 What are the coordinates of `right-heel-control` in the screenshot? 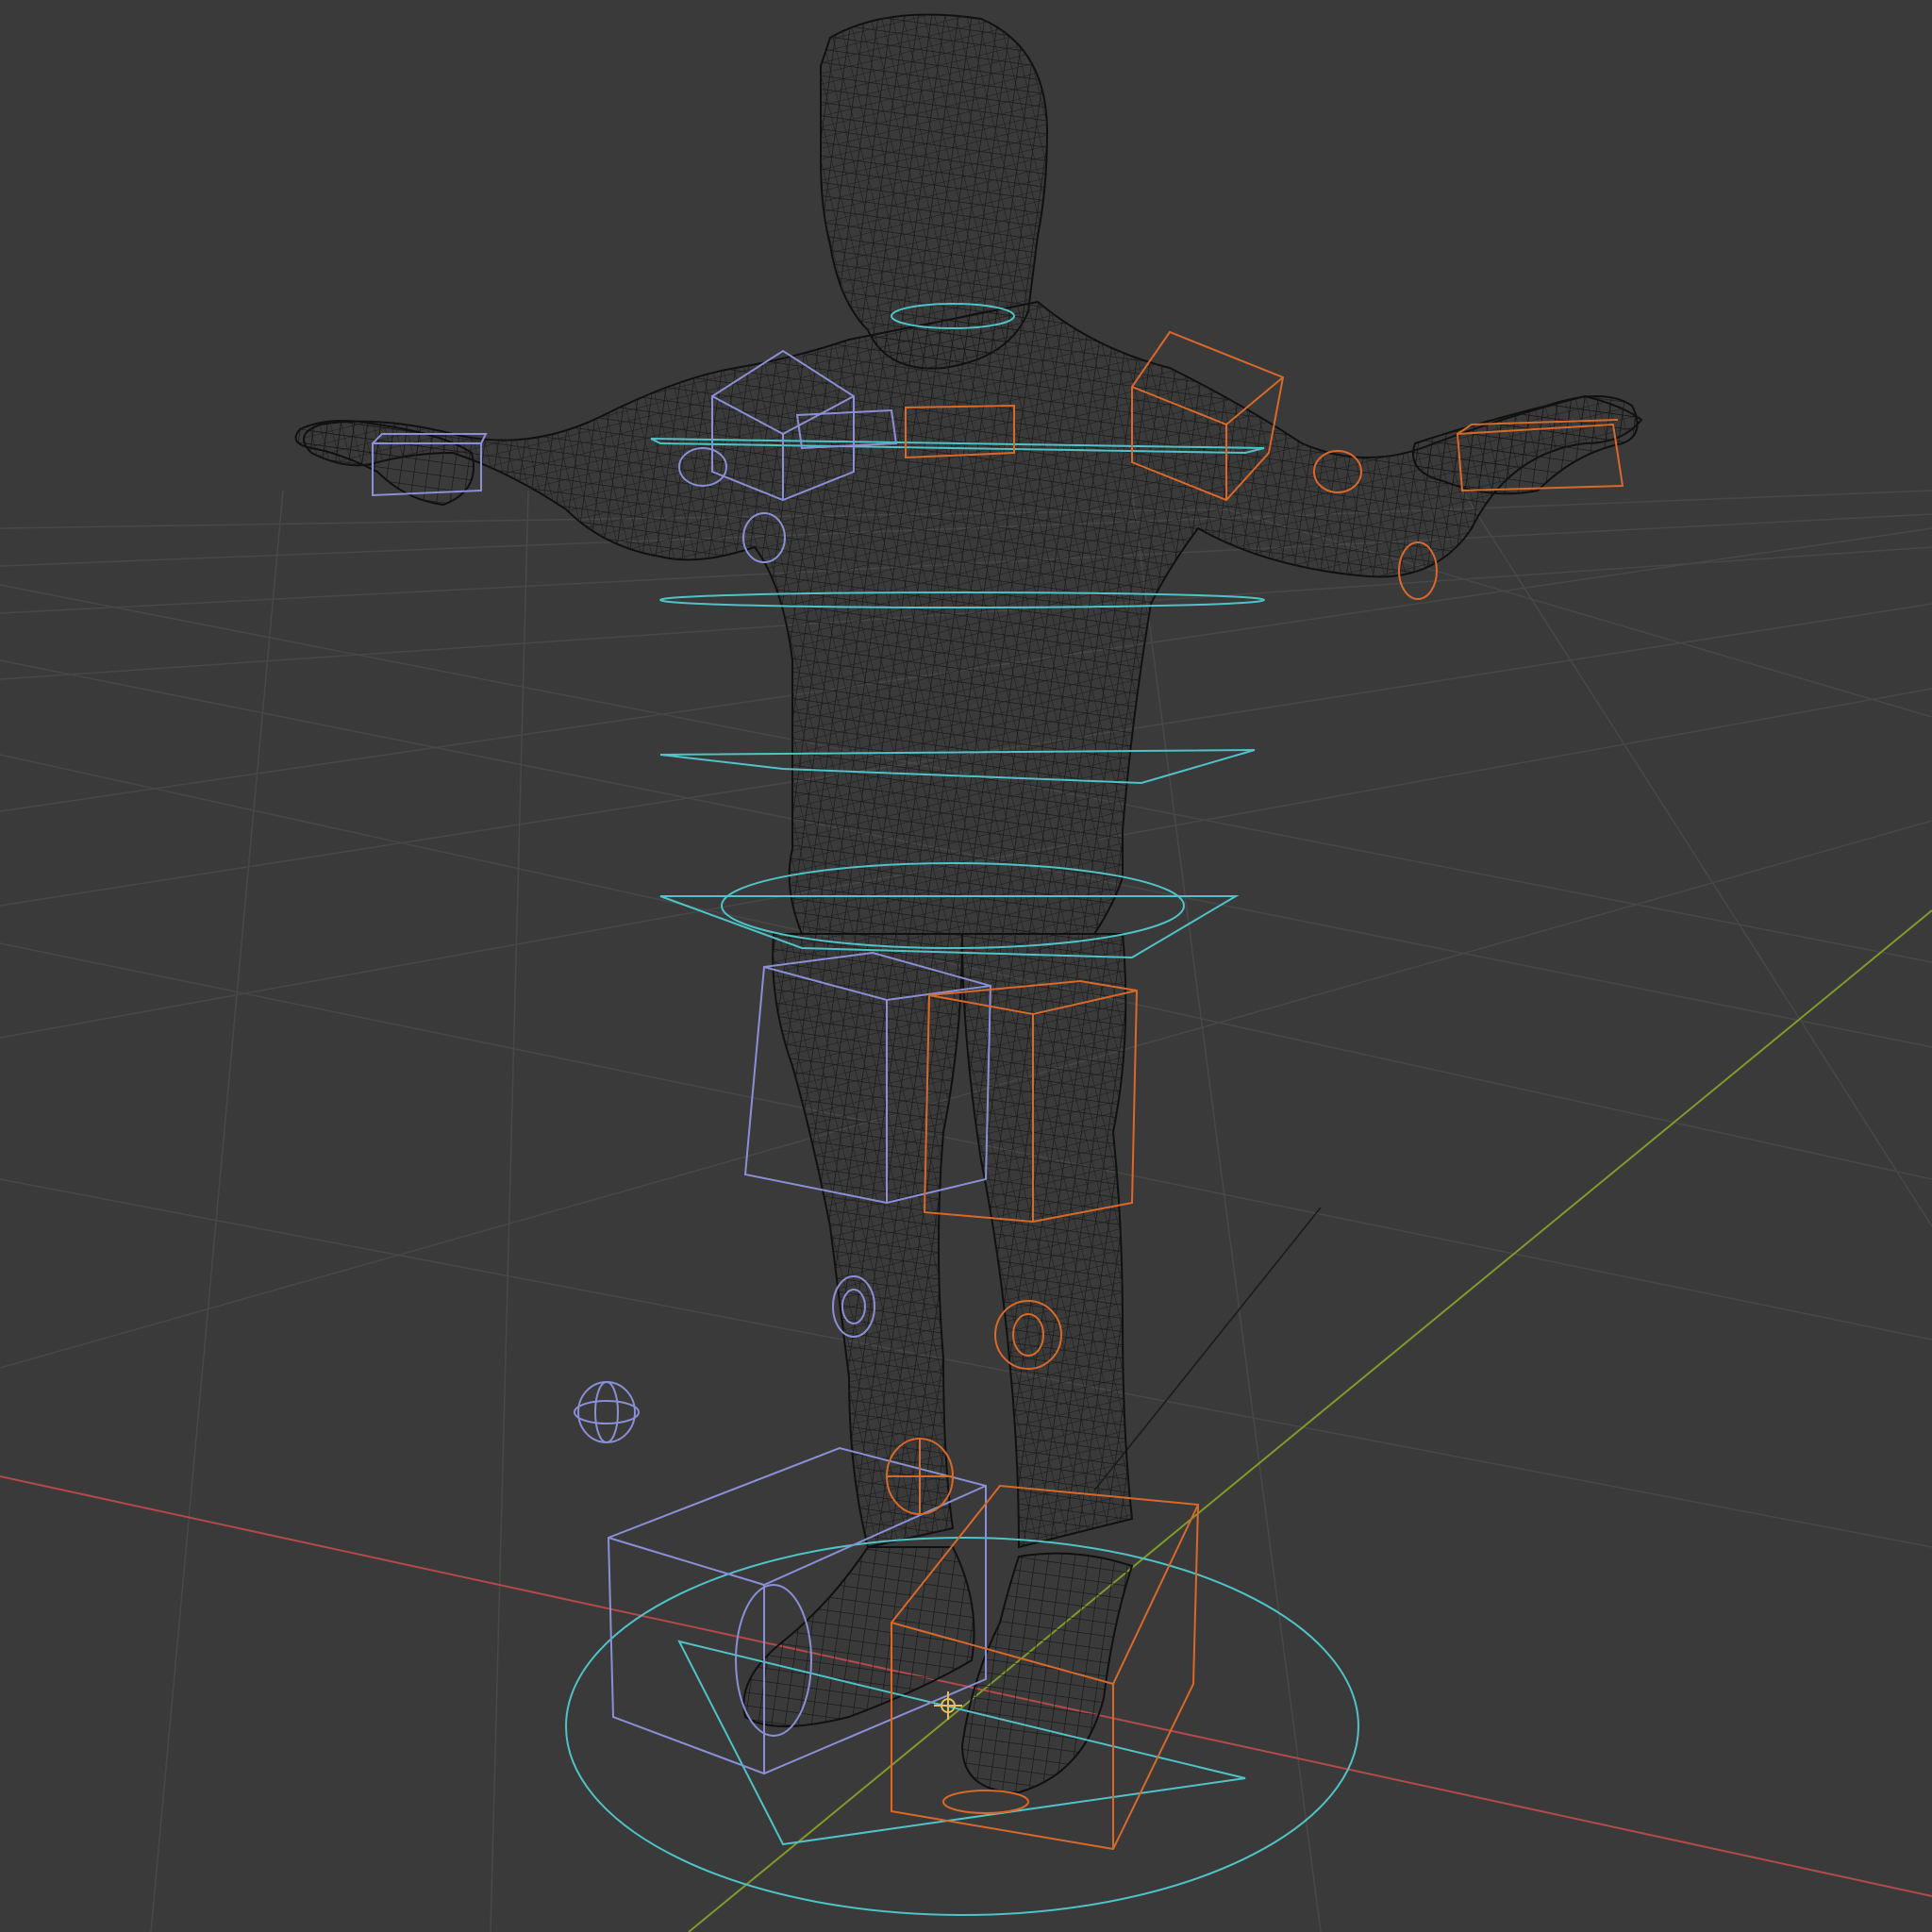 It's located at (986, 1802).